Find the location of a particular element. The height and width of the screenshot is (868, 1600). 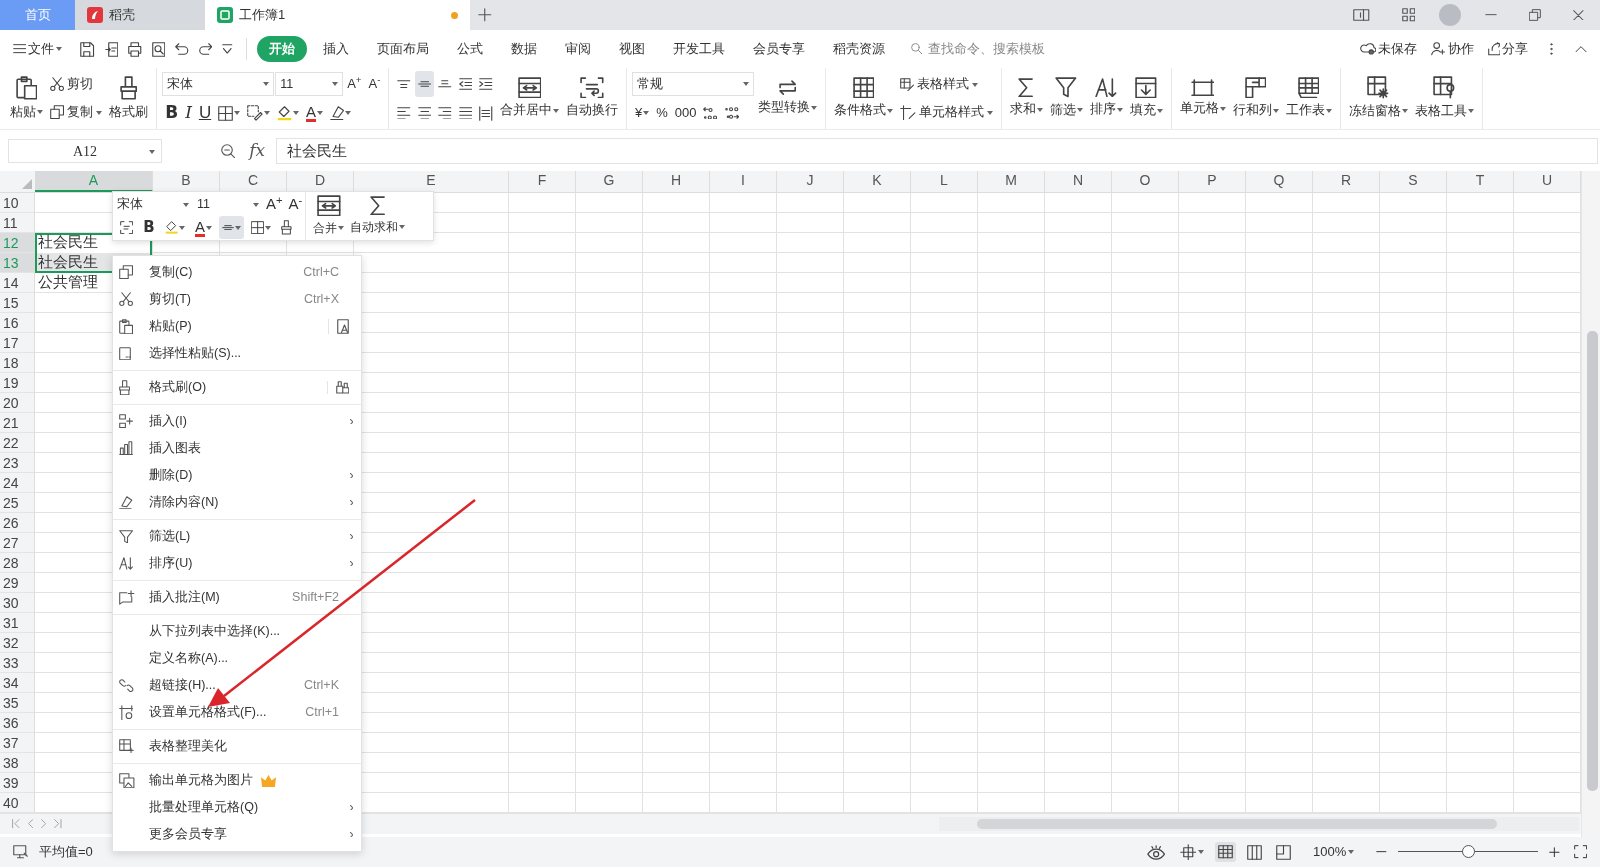

column-header: G is located at coordinates (609, 181).